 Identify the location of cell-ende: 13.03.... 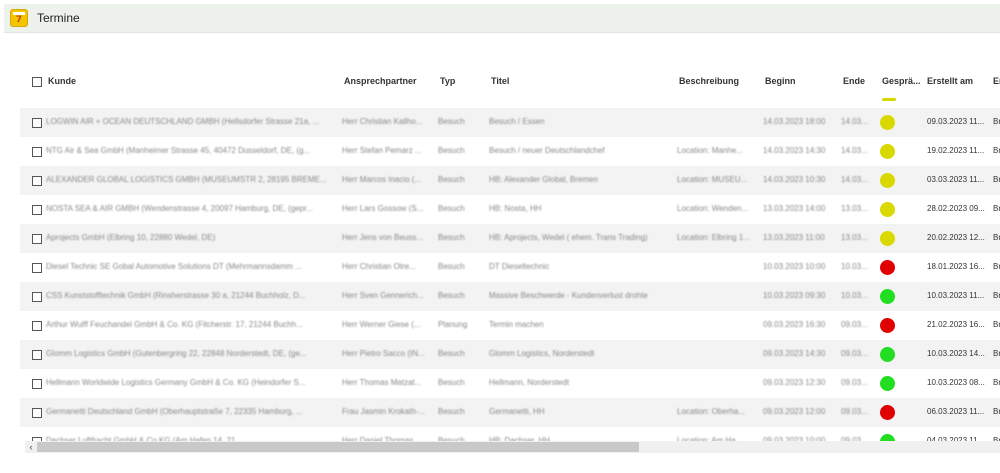
(854, 208).